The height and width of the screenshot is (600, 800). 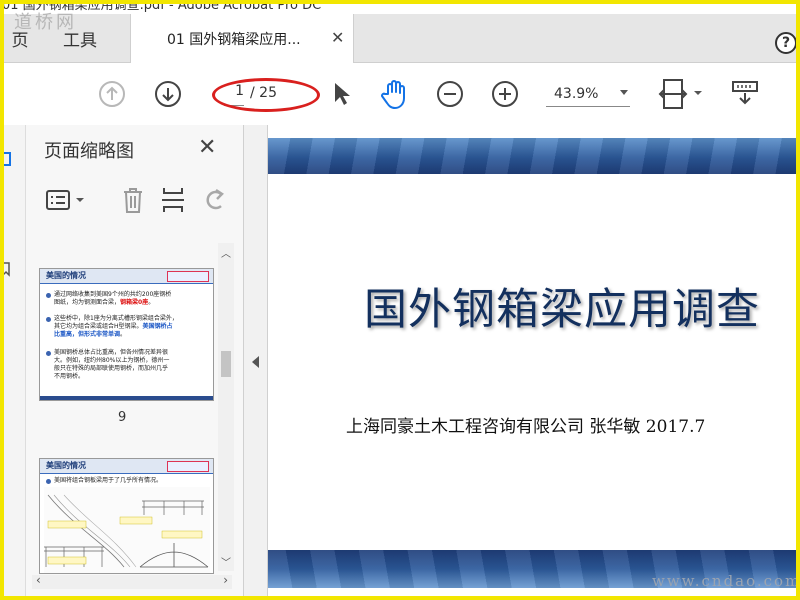 I want to click on extract-page-button, so click(x=173, y=200).